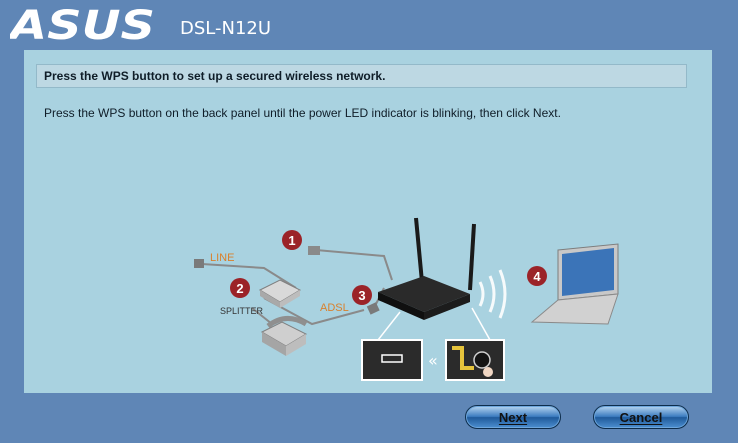 This screenshot has width=738, height=443. I want to click on model-name: DSL-N12U, so click(226, 28).